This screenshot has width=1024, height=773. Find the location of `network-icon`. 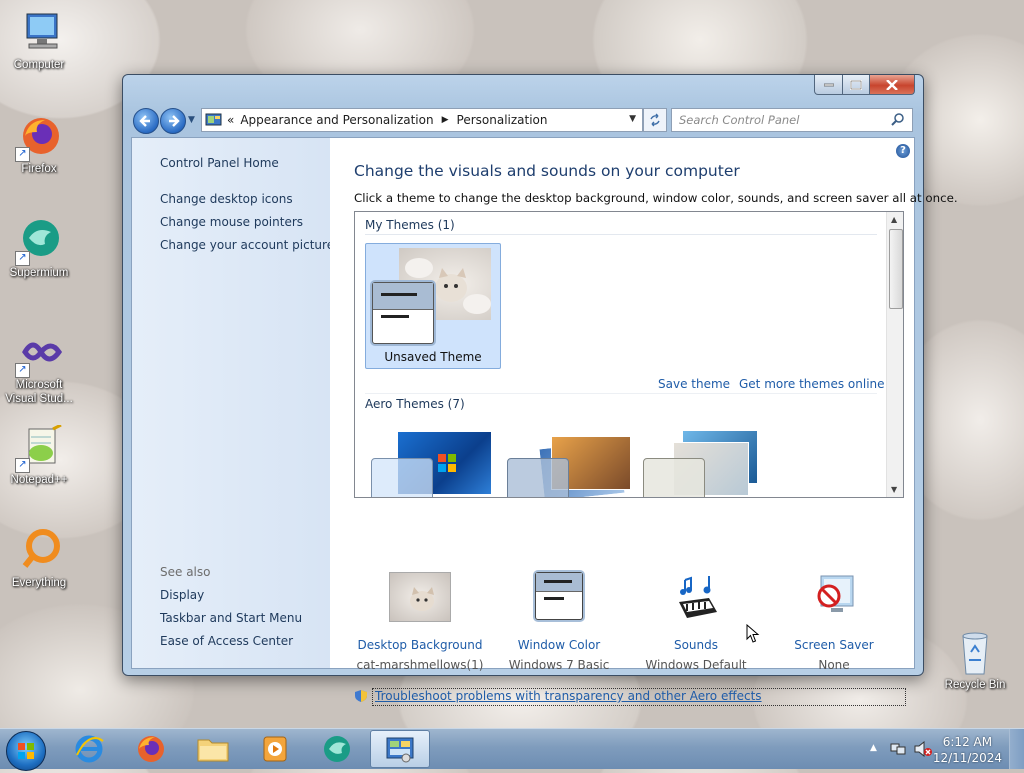

network-icon is located at coordinates (898, 750).